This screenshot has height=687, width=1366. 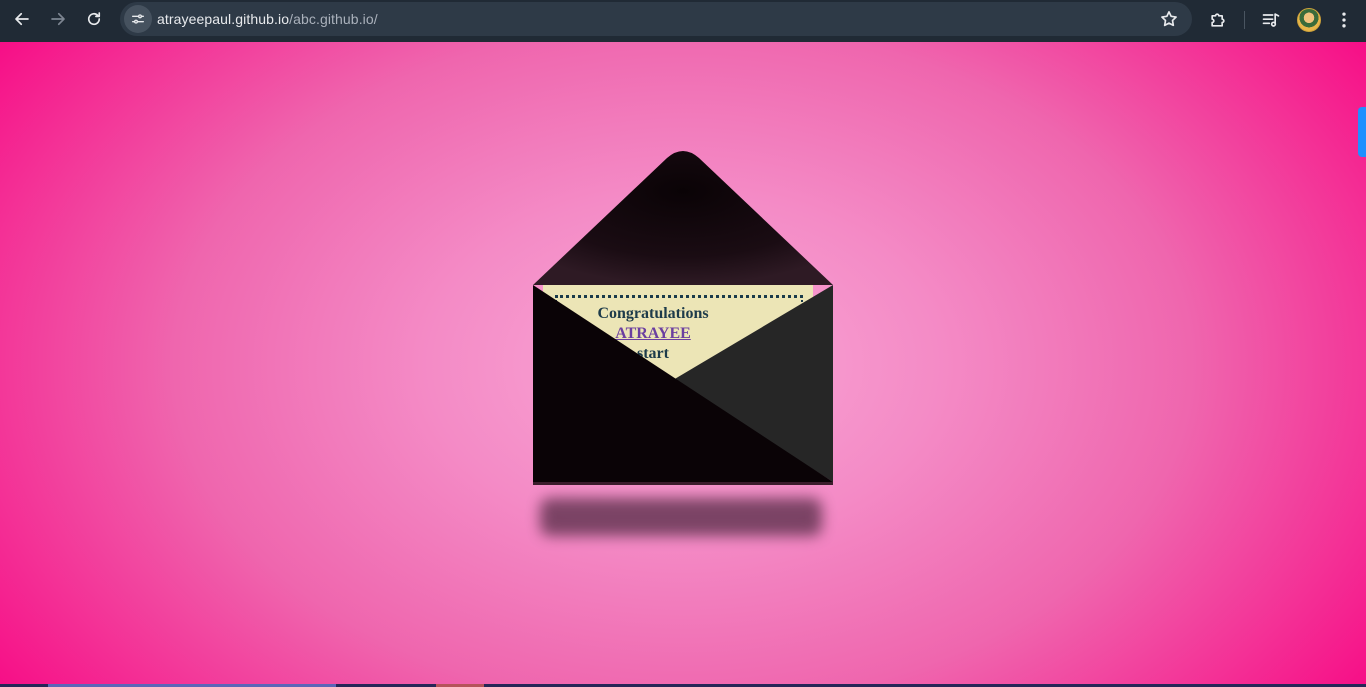 What do you see at coordinates (656, 19) in the screenshot?
I see `address-bar: atrayeepaul.github.io/abc.github.io/` at bounding box center [656, 19].